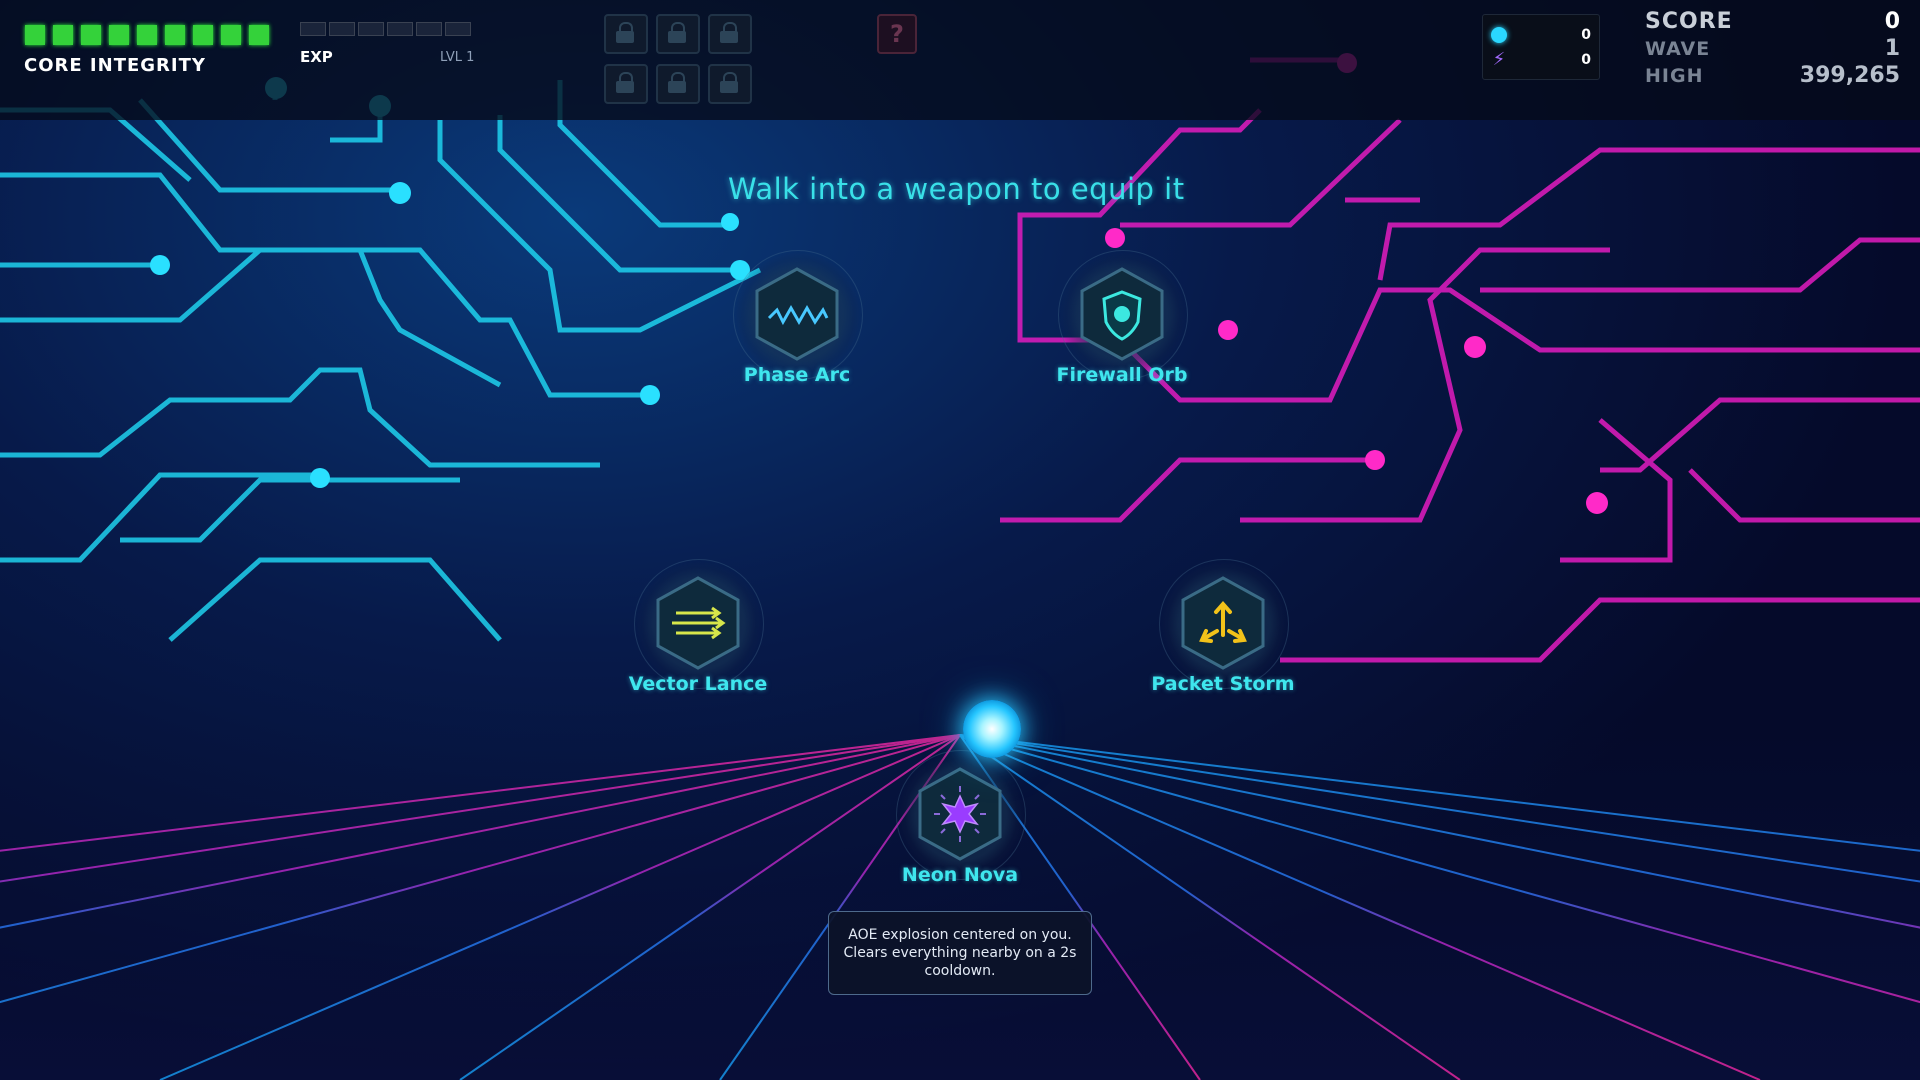 The height and width of the screenshot is (1080, 1920). Describe the element at coordinates (1122, 375) in the screenshot. I see `weapon-name: Firewall Orb` at that location.